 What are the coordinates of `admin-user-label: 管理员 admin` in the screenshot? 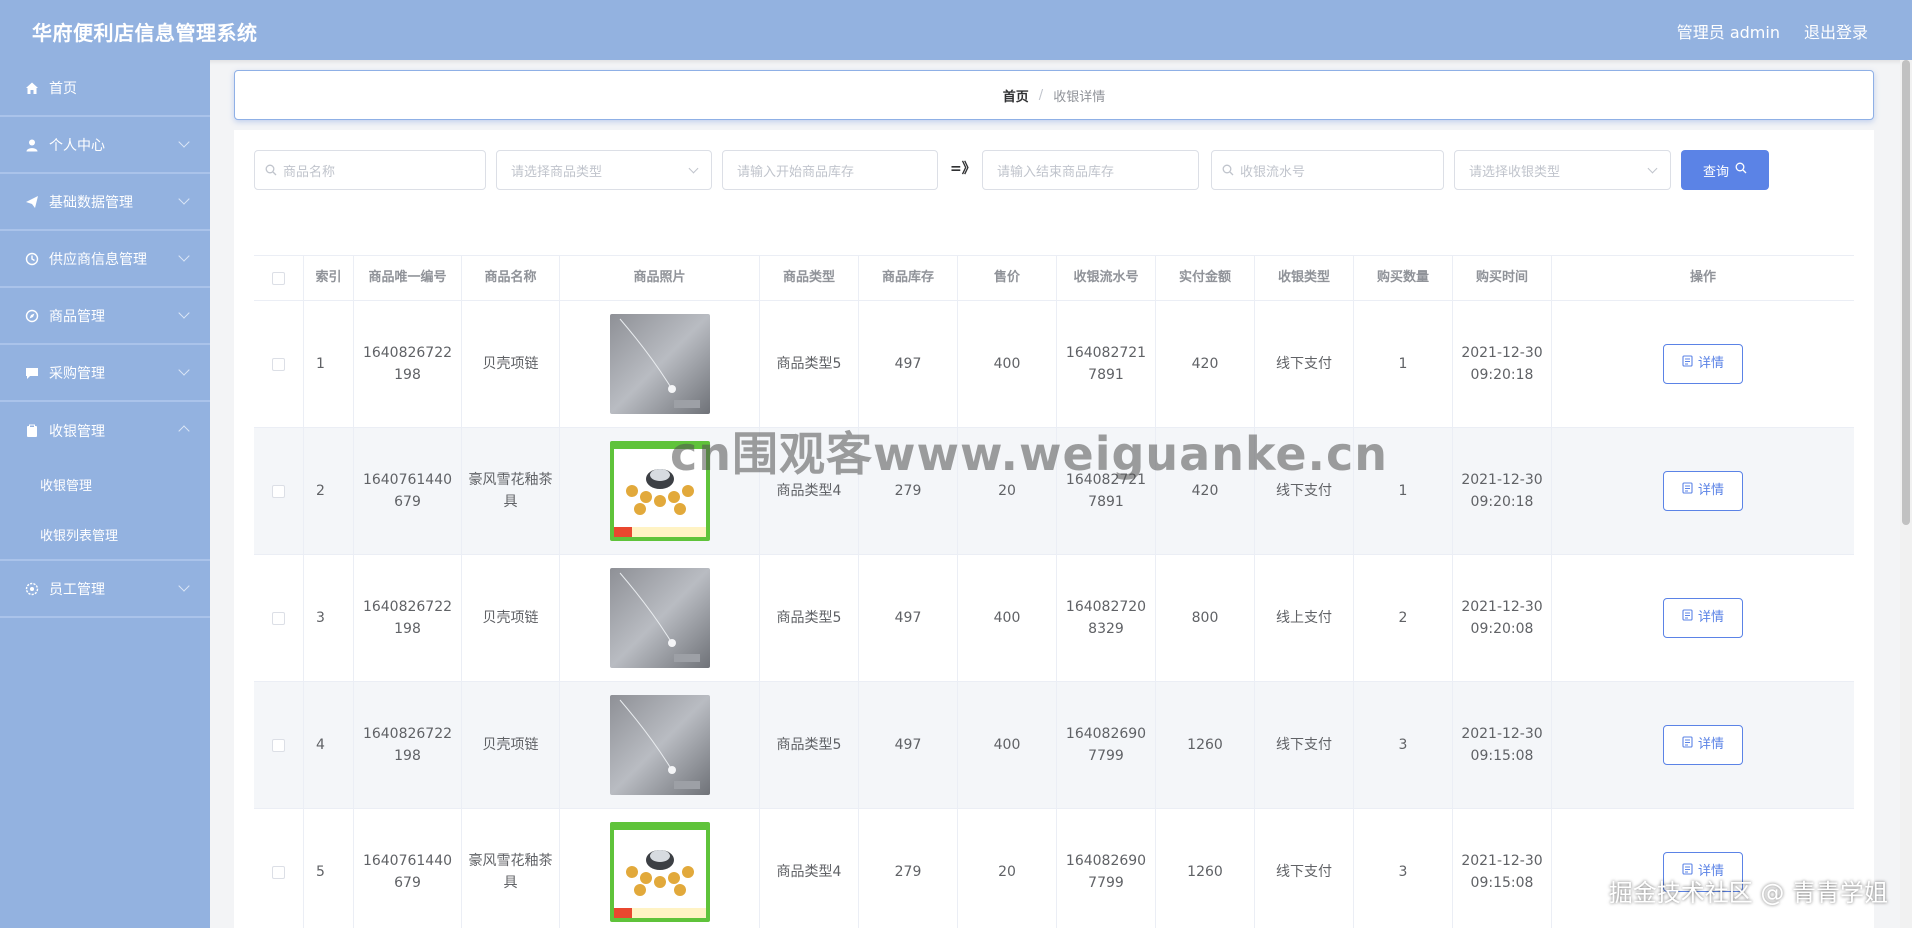 It's located at (1728, 31).